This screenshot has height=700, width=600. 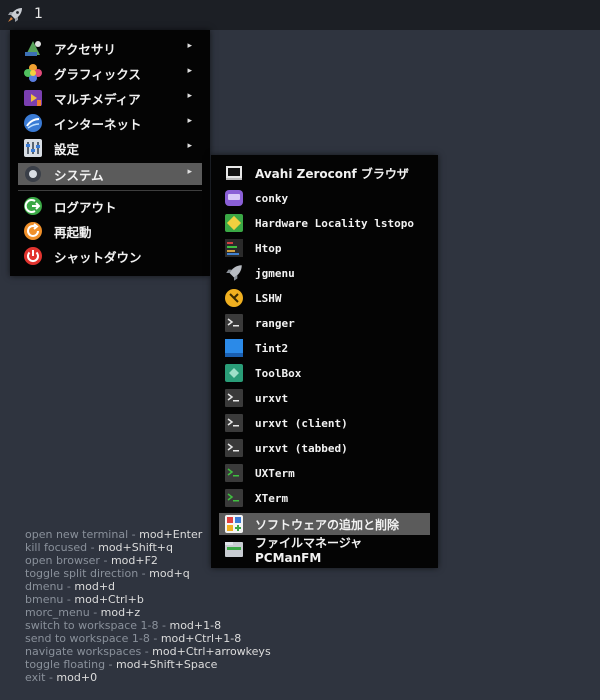 What do you see at coordinates (38, 14) in the screenshot?
I see `workspace-indicator: 1` at bounding box center [38, 14].